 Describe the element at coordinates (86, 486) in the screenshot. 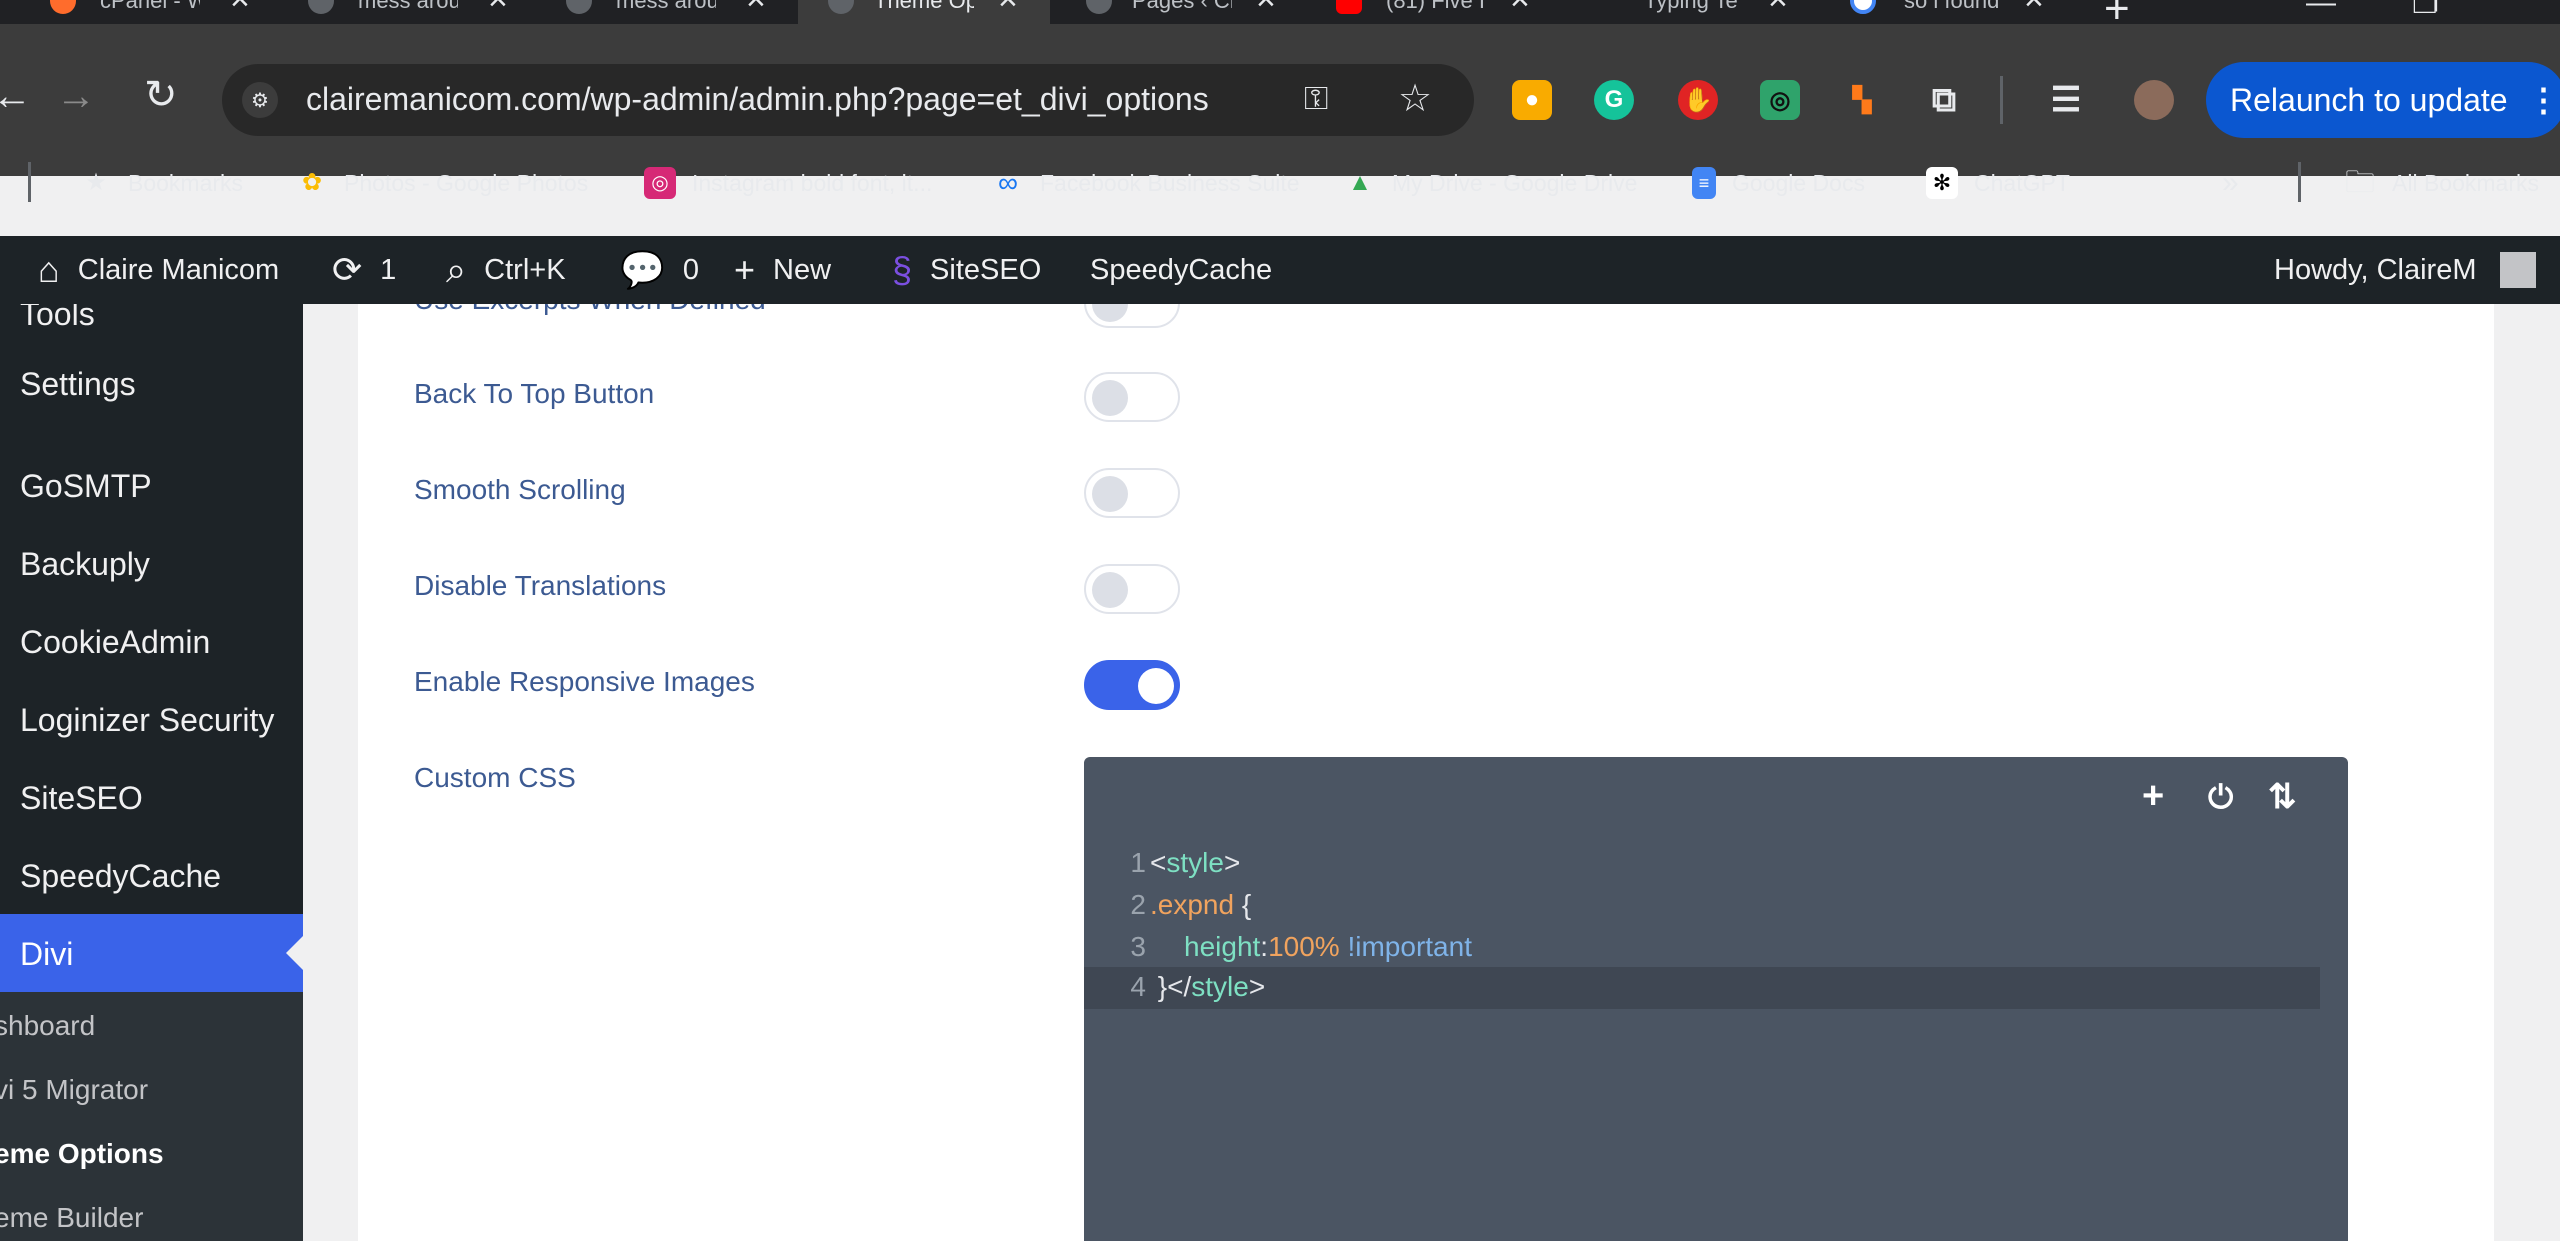

I see `sidebar-item-gosmtp: GoSMTP` at that location.